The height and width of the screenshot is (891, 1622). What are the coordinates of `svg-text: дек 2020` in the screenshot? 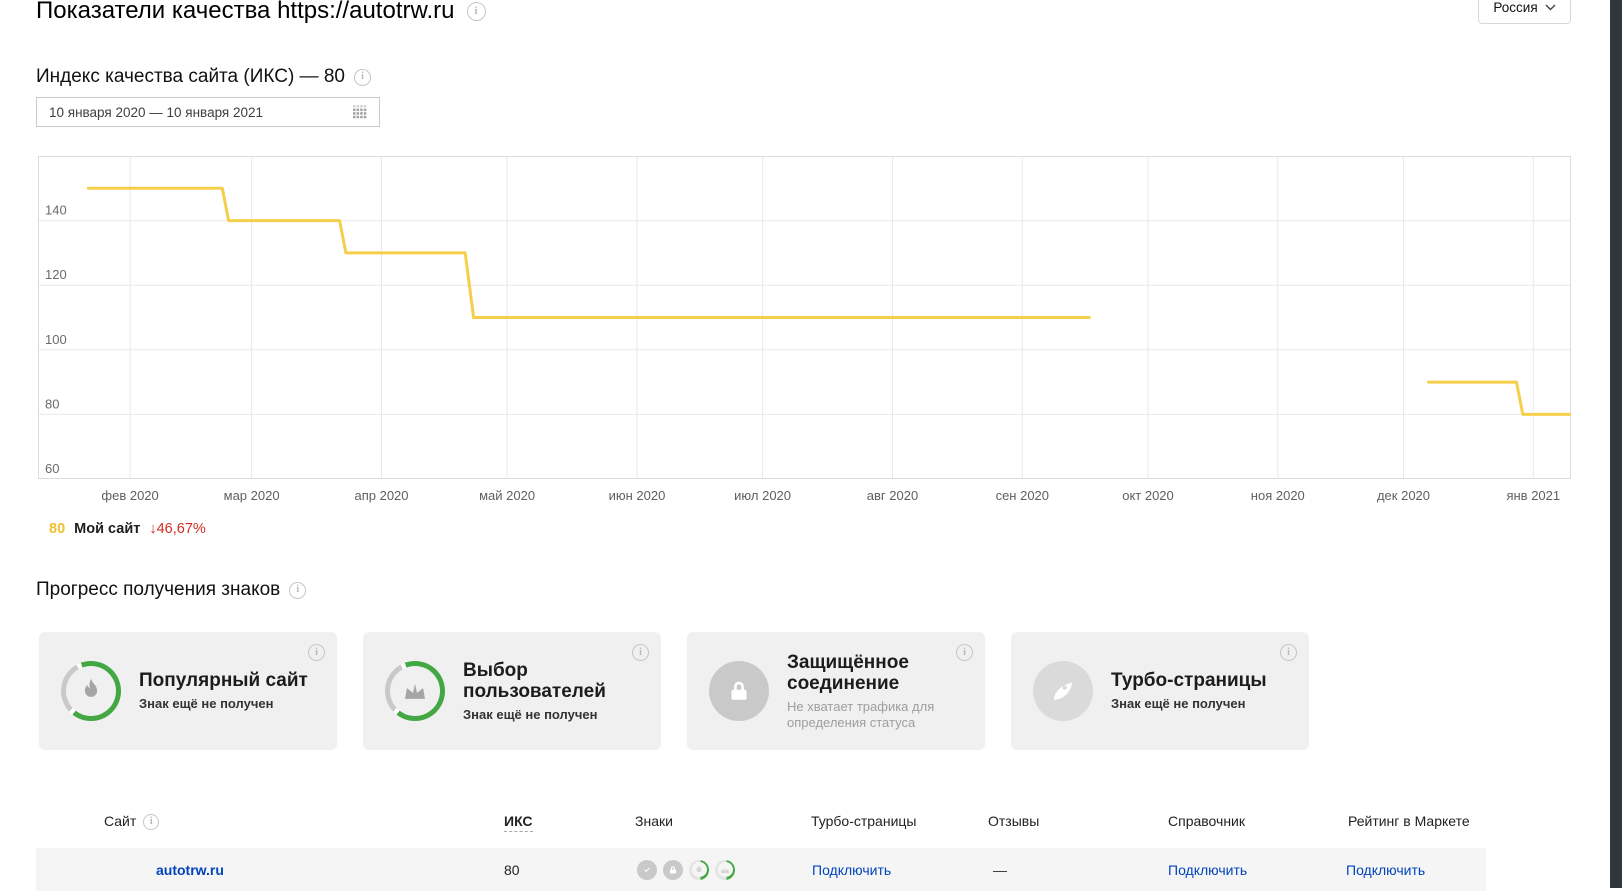 It's located at (1403, 495).